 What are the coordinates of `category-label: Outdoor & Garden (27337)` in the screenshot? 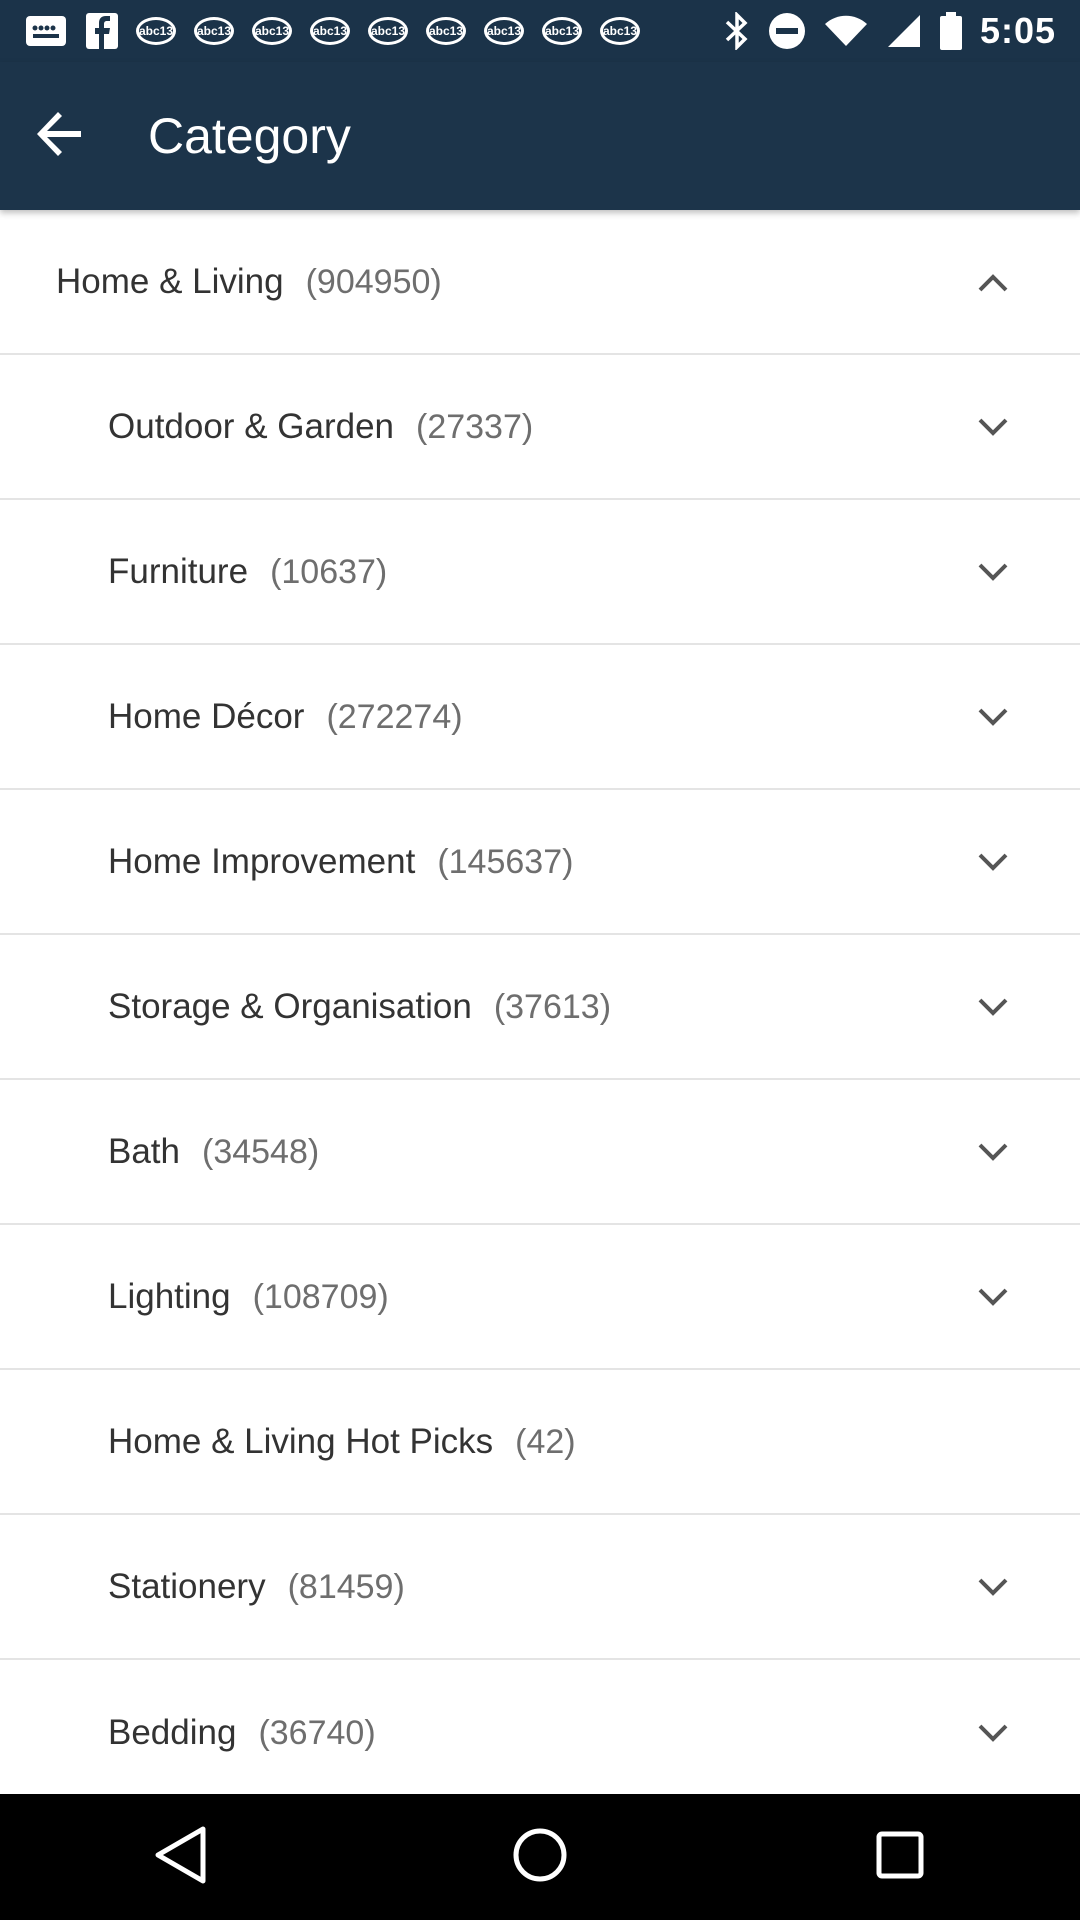 It's located at (320, 427).